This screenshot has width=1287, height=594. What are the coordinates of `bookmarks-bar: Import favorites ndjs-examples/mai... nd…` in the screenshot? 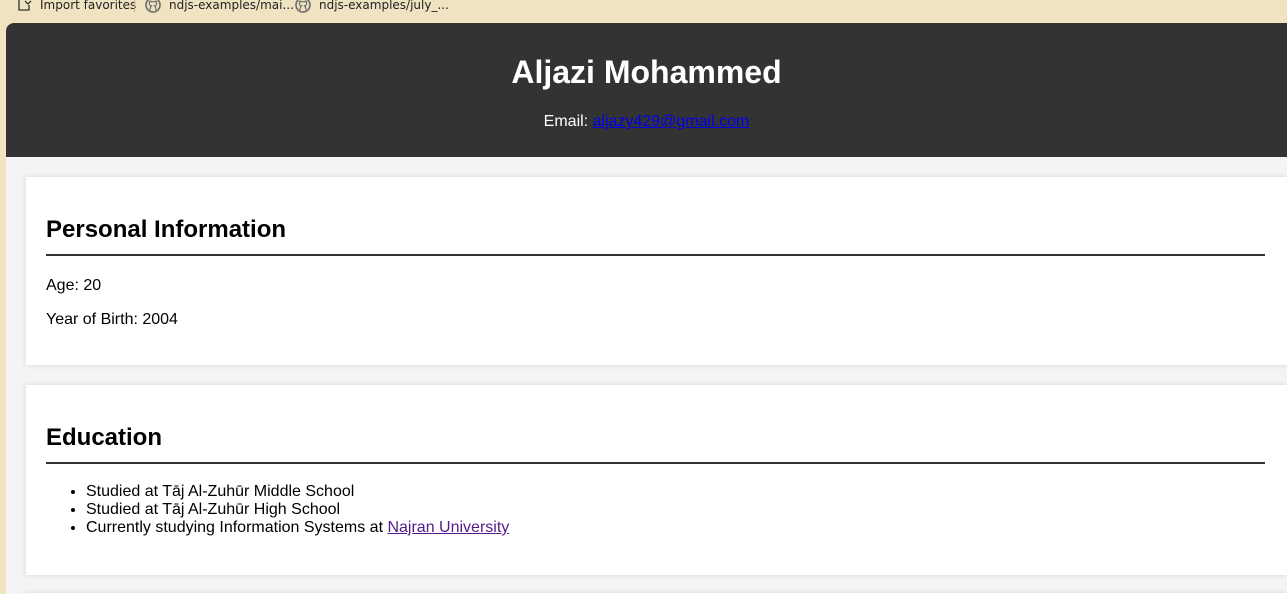 It's located at (643, 11).